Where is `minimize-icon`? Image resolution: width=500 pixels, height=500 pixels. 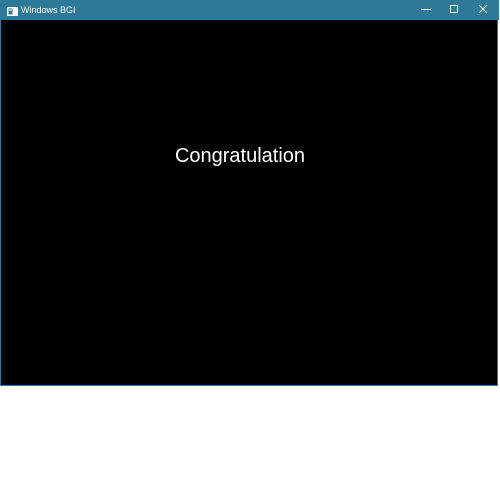 minimize-icon is located at coordinates (426, 10).